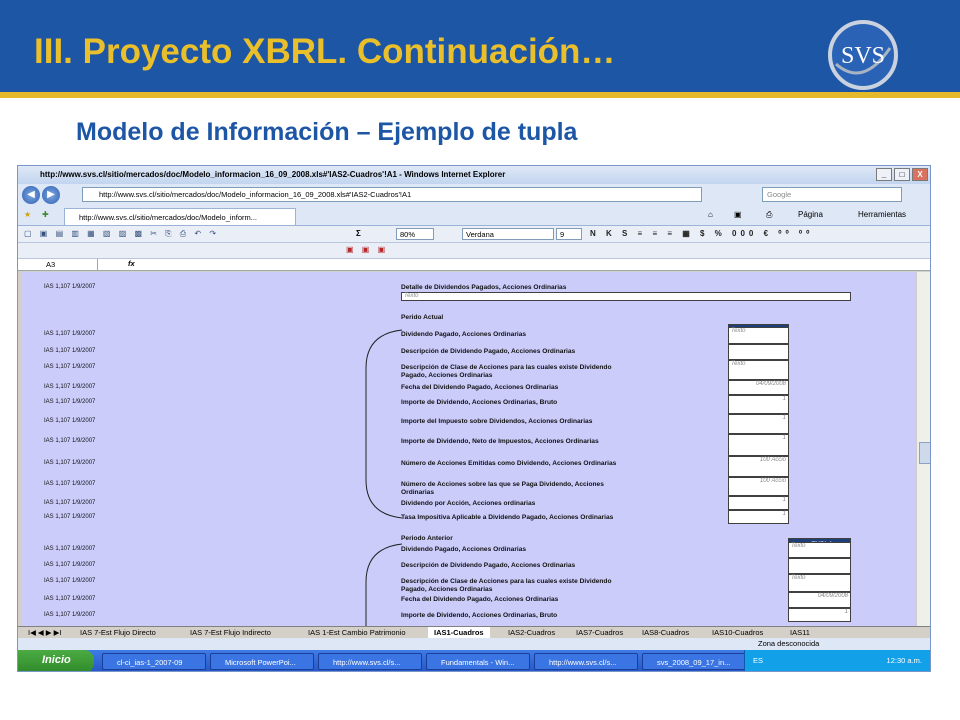 This screenshot has width=960, height=720. What do you see at coordinates (367, 249) in the screenshot?
I see `pdf-icons: ▣ ▣ ▣` at bounding box center [367, 249].